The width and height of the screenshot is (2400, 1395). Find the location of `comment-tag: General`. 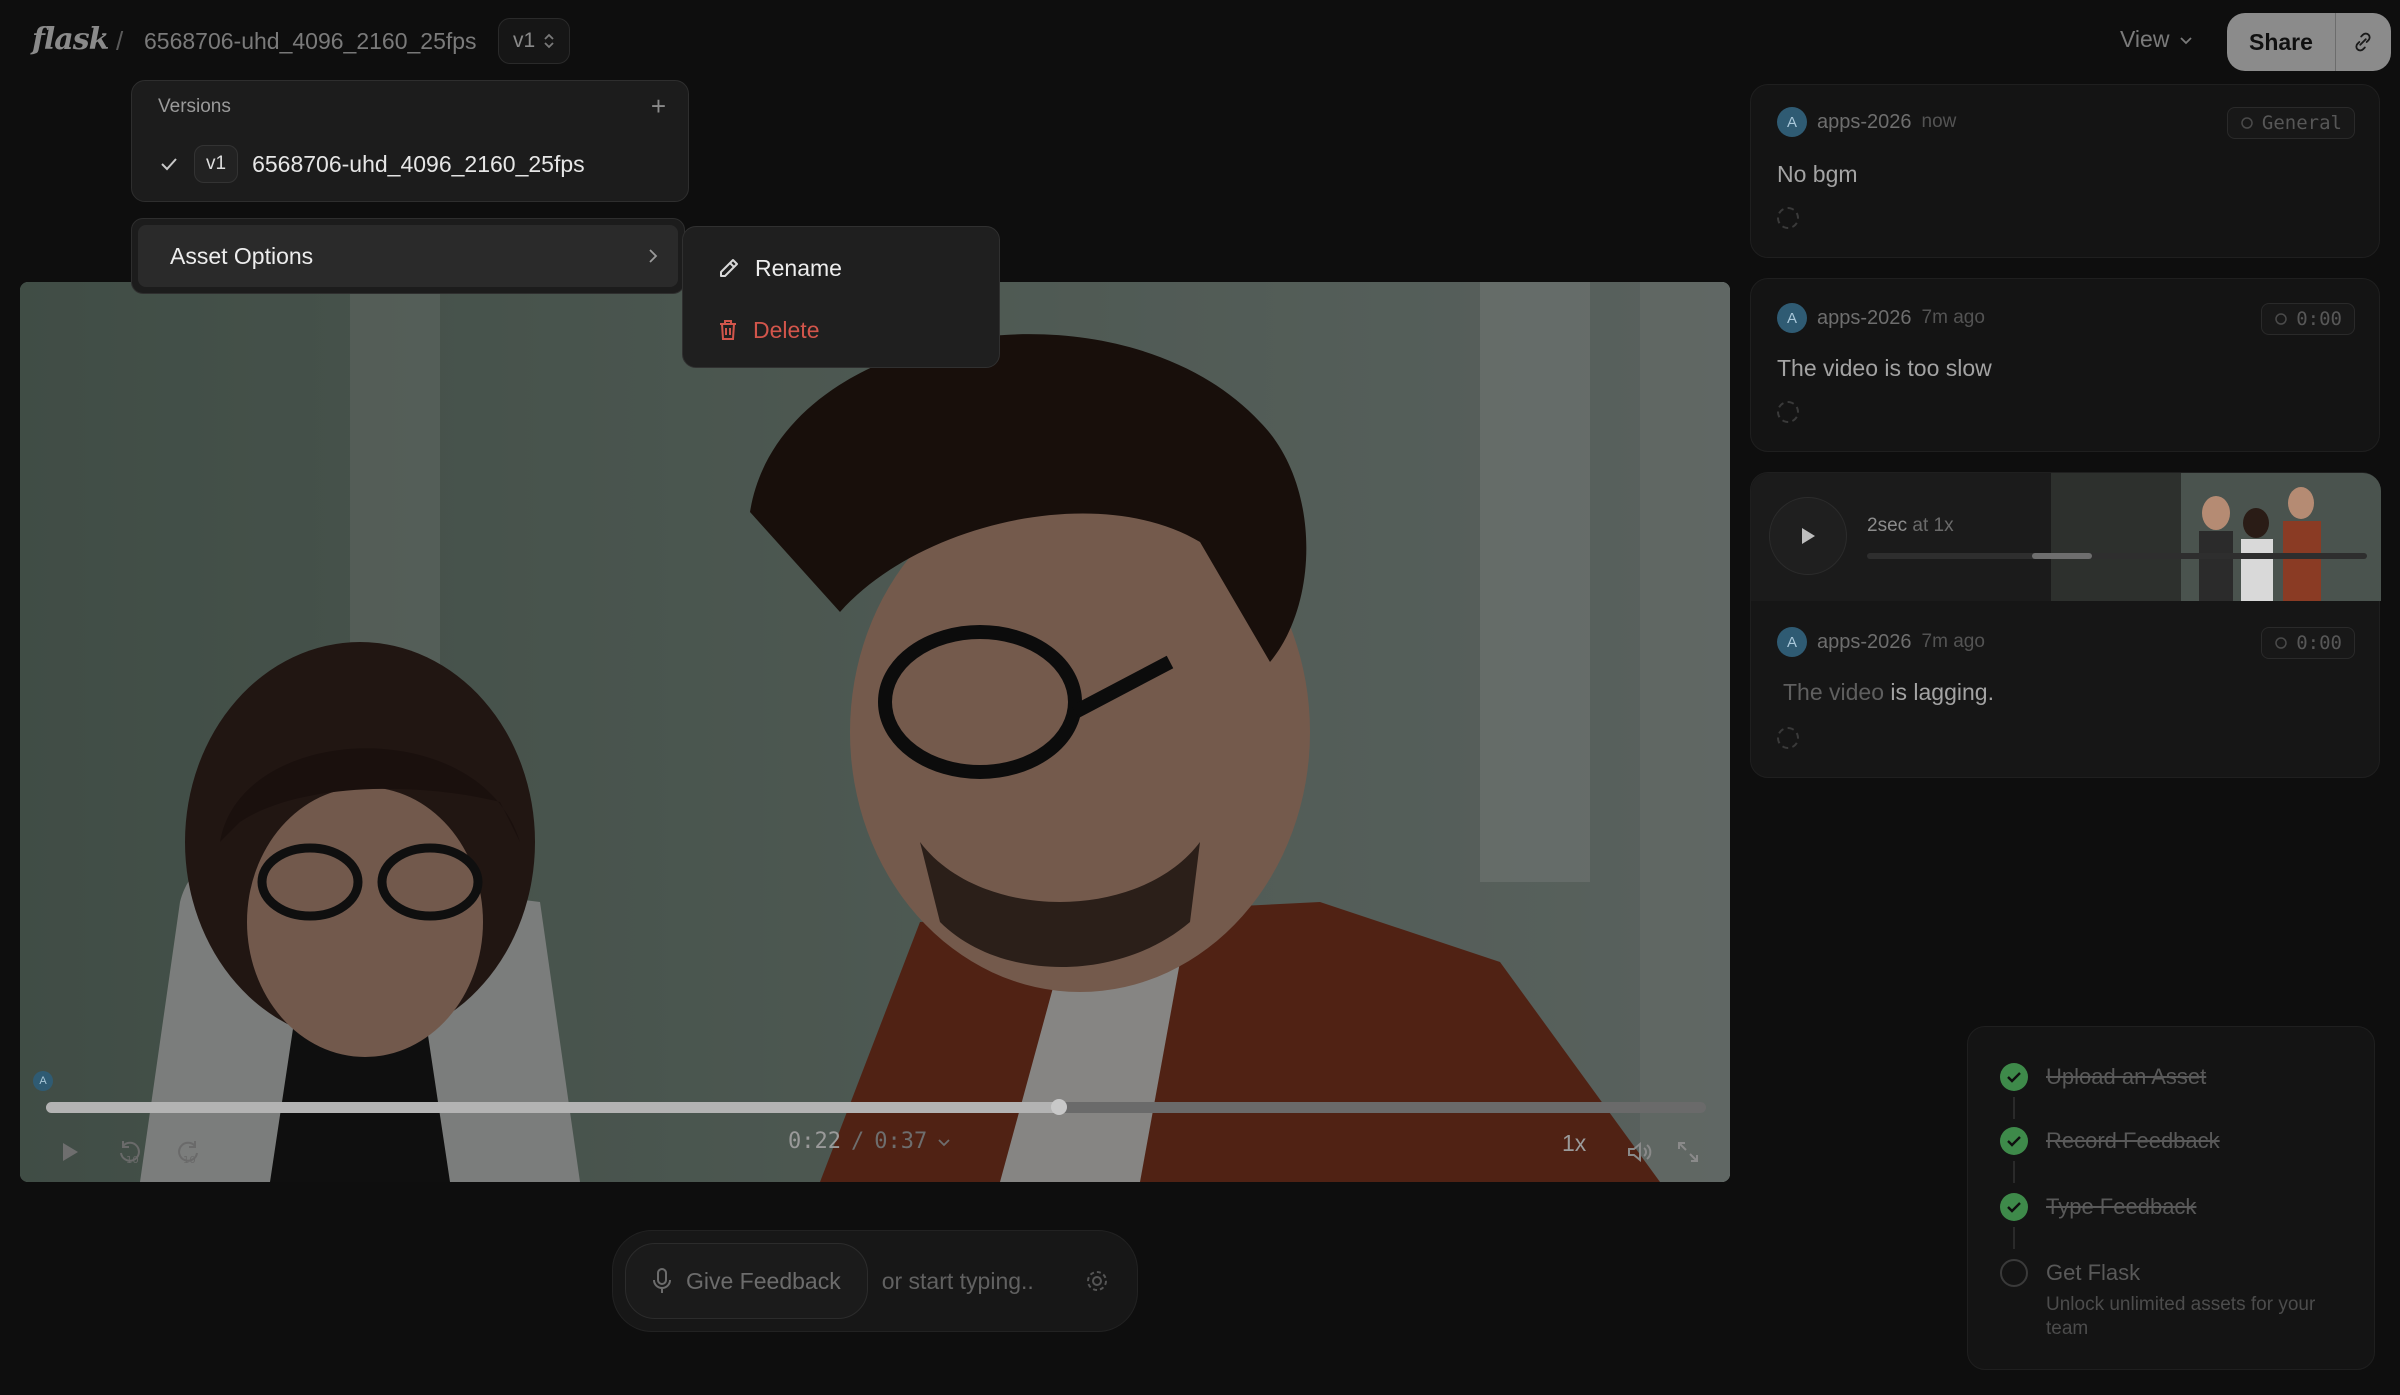

comment-tag: General is located at coordinates (2290, 123).